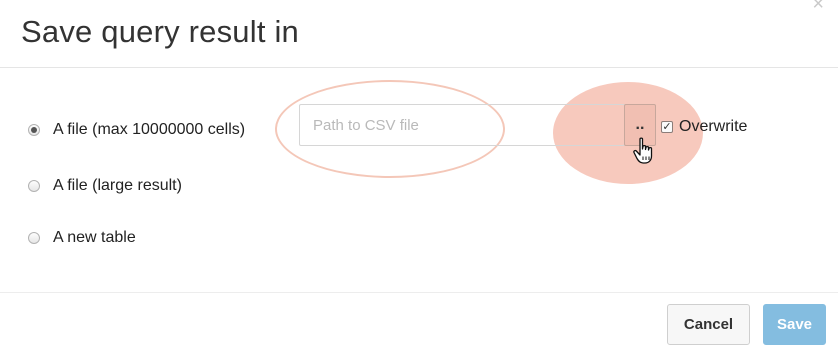 Image resolution: width=838 pixels, height=353 pixels. Describe the element at coordinates (94, 237) in the screenshot. I see `option-label: A new table` at that location.